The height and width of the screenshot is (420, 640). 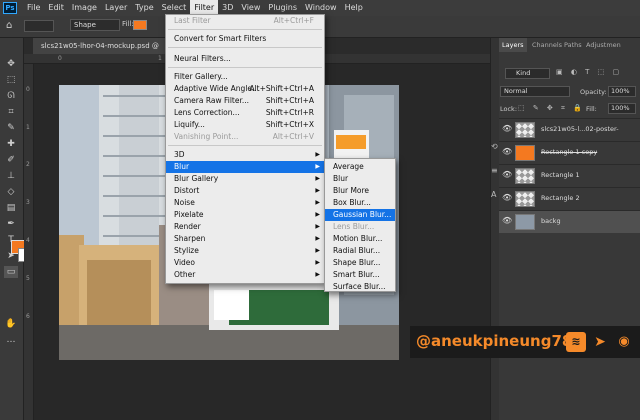 What do you see at coordinates (354, 8) in the screenshot?
I see `menu-help: Help` at bounding box center [354, 8].